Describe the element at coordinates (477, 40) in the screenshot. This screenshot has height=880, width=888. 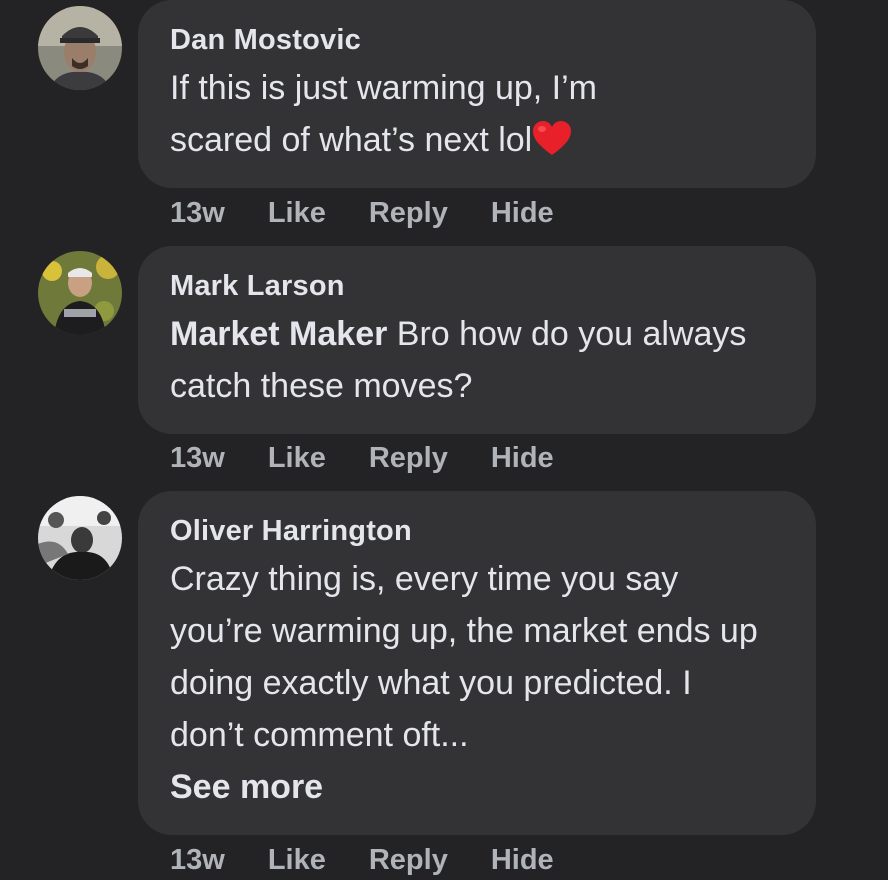
I see `comment-author: Dan Mostovic` at that location.